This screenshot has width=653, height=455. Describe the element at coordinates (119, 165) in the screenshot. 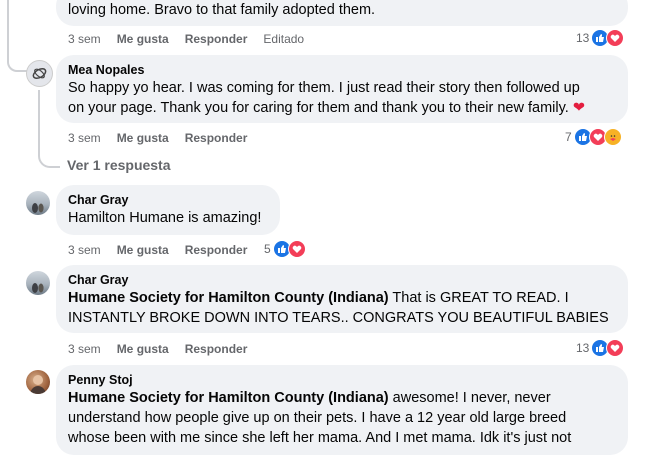

I see `view-replies-link: Ver 1 respuesta` at that location.